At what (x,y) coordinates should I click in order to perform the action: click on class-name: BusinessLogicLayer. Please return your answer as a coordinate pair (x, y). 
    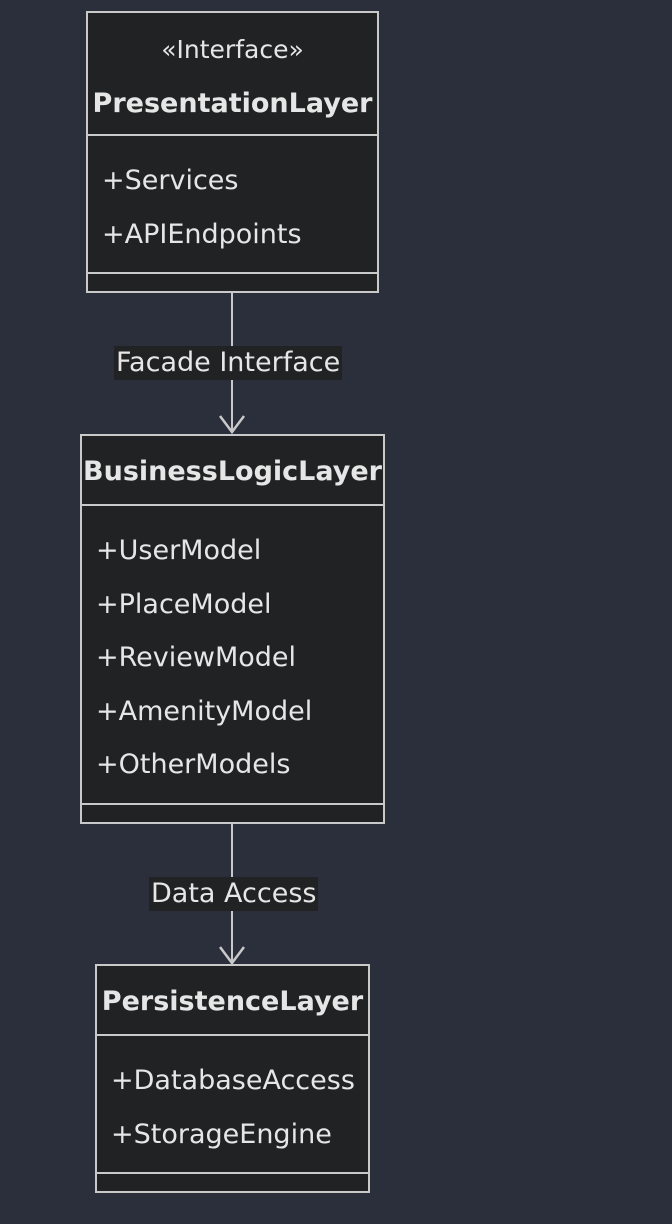
    Looking at the image, I should click on (232, 471).